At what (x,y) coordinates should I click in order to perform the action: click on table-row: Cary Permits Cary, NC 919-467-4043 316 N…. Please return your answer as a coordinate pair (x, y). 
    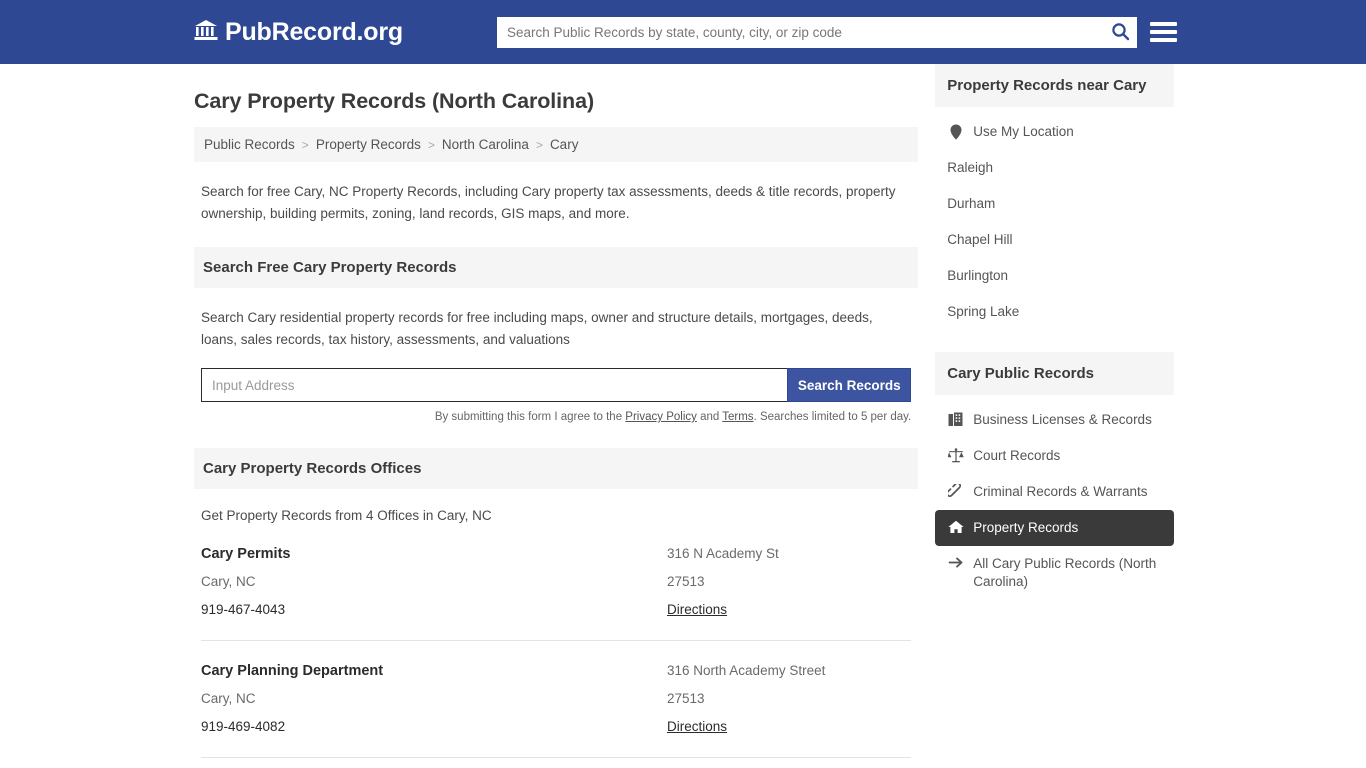
    Looking at the image, I should click on (556, 593).